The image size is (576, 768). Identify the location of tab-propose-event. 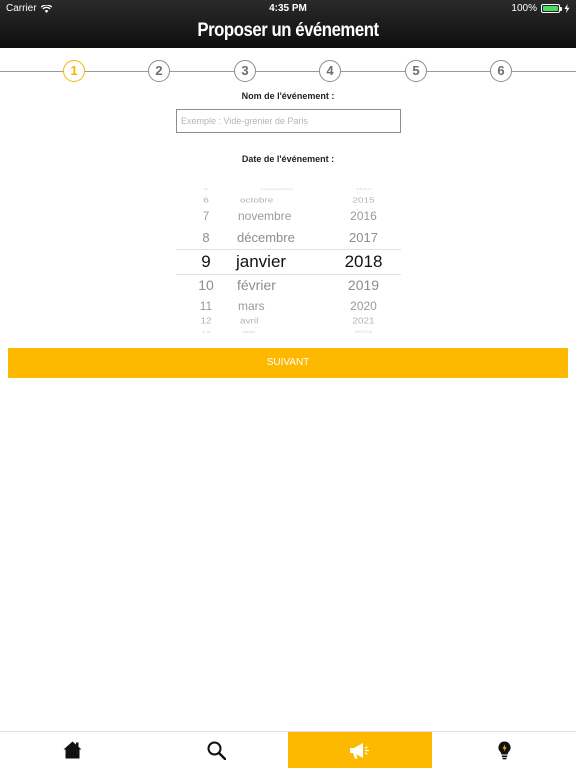
(360, 750).